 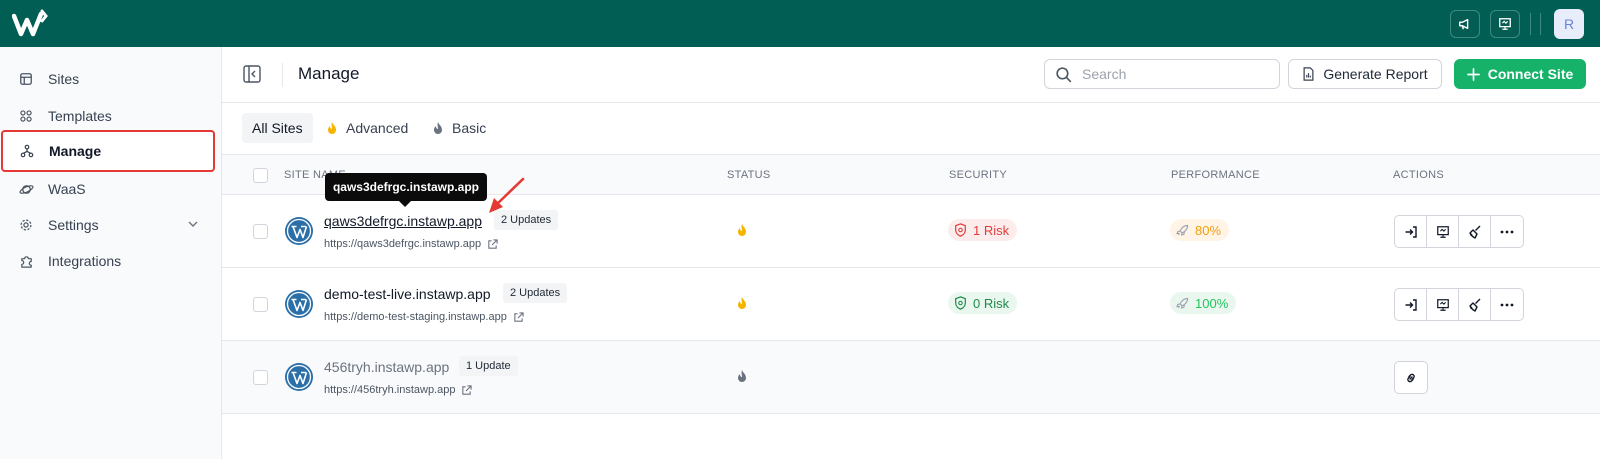 I want to click on planet-icon, so click(x=26, y=189).